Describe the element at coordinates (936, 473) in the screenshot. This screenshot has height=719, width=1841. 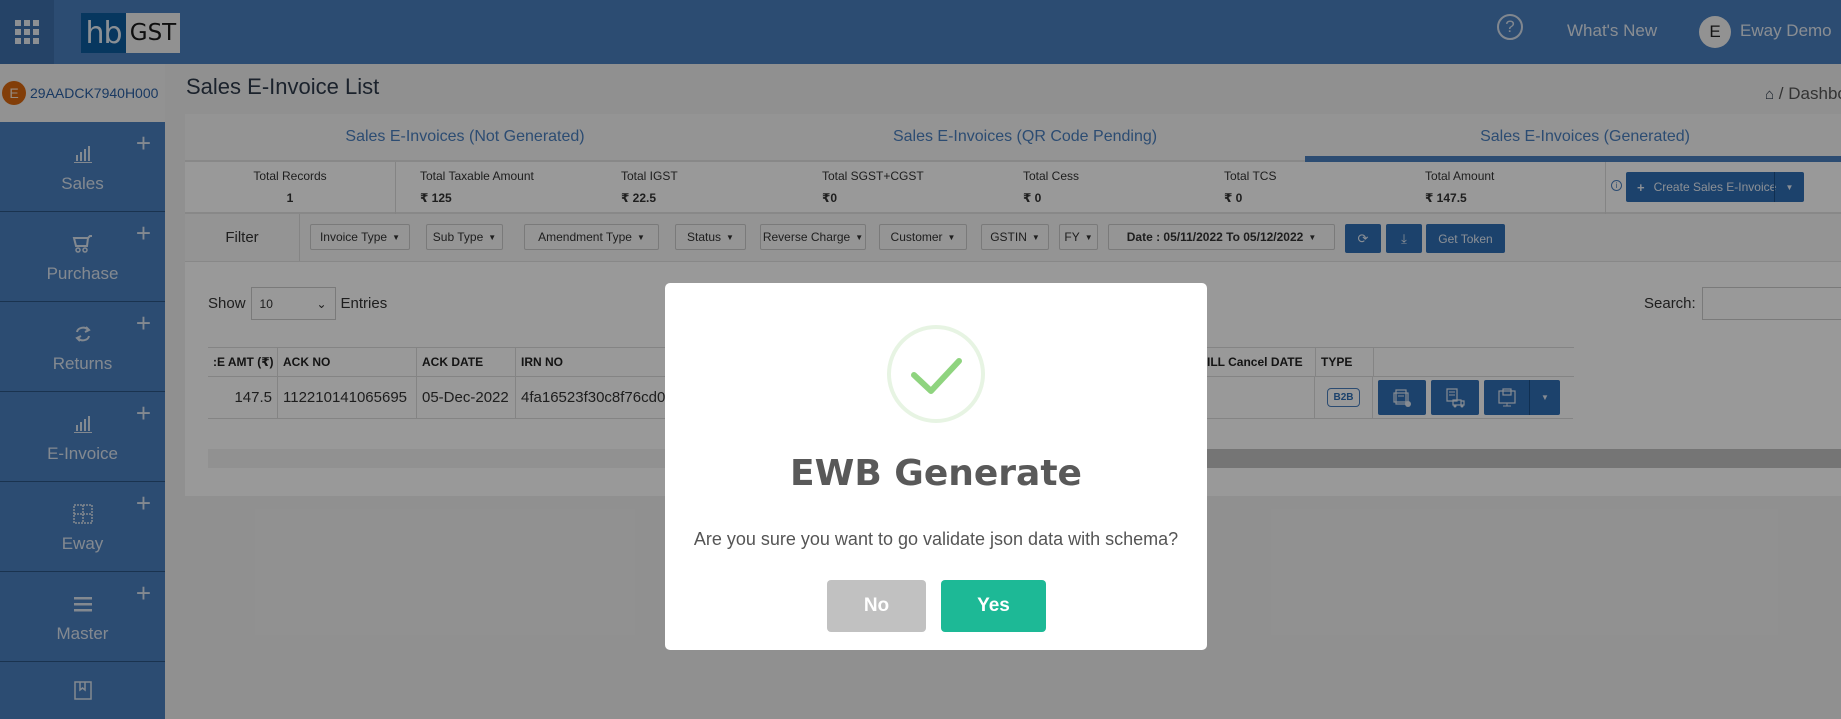
I see `dialog-title: EWB Generate` at that location.